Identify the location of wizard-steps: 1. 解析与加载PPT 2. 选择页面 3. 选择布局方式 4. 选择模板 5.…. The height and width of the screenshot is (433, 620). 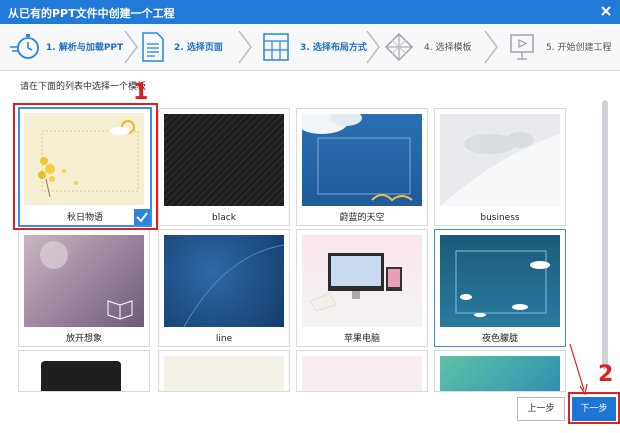
(310, 47).